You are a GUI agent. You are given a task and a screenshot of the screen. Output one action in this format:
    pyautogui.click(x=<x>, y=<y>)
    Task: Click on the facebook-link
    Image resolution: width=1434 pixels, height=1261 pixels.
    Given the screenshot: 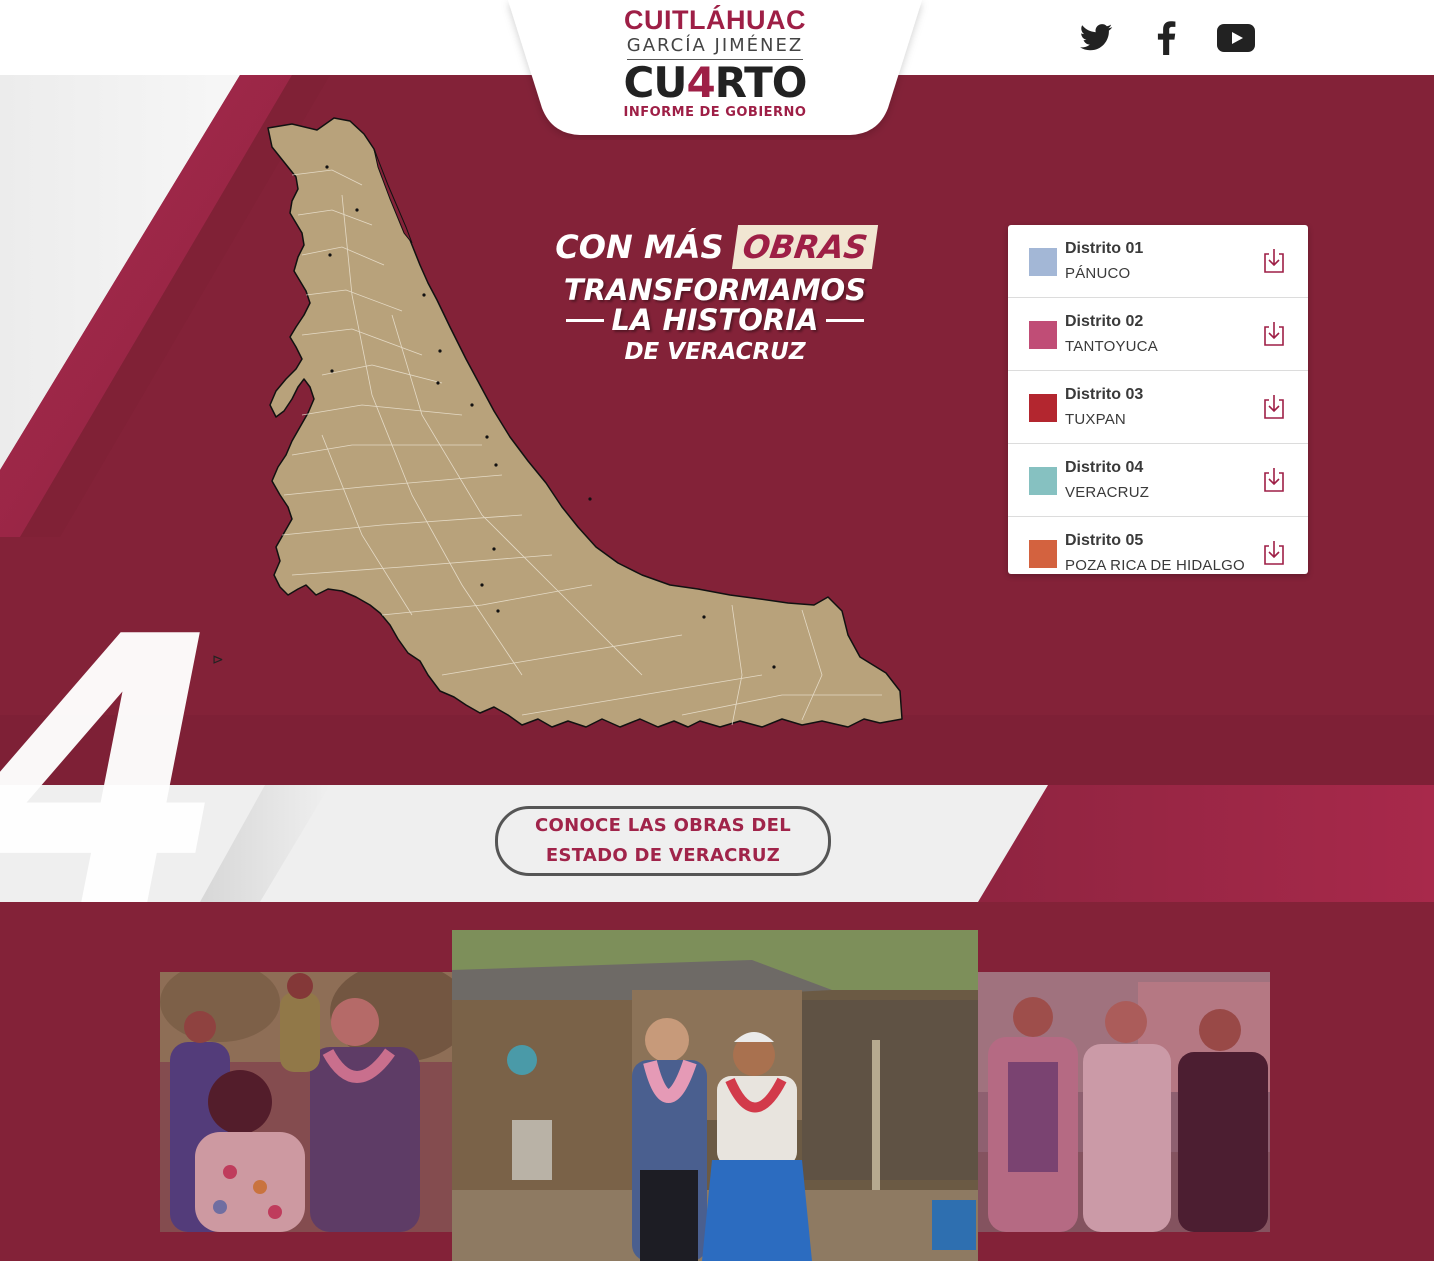 What is the action you would take?
    pyautogui.click(x=1166, y=38)
    